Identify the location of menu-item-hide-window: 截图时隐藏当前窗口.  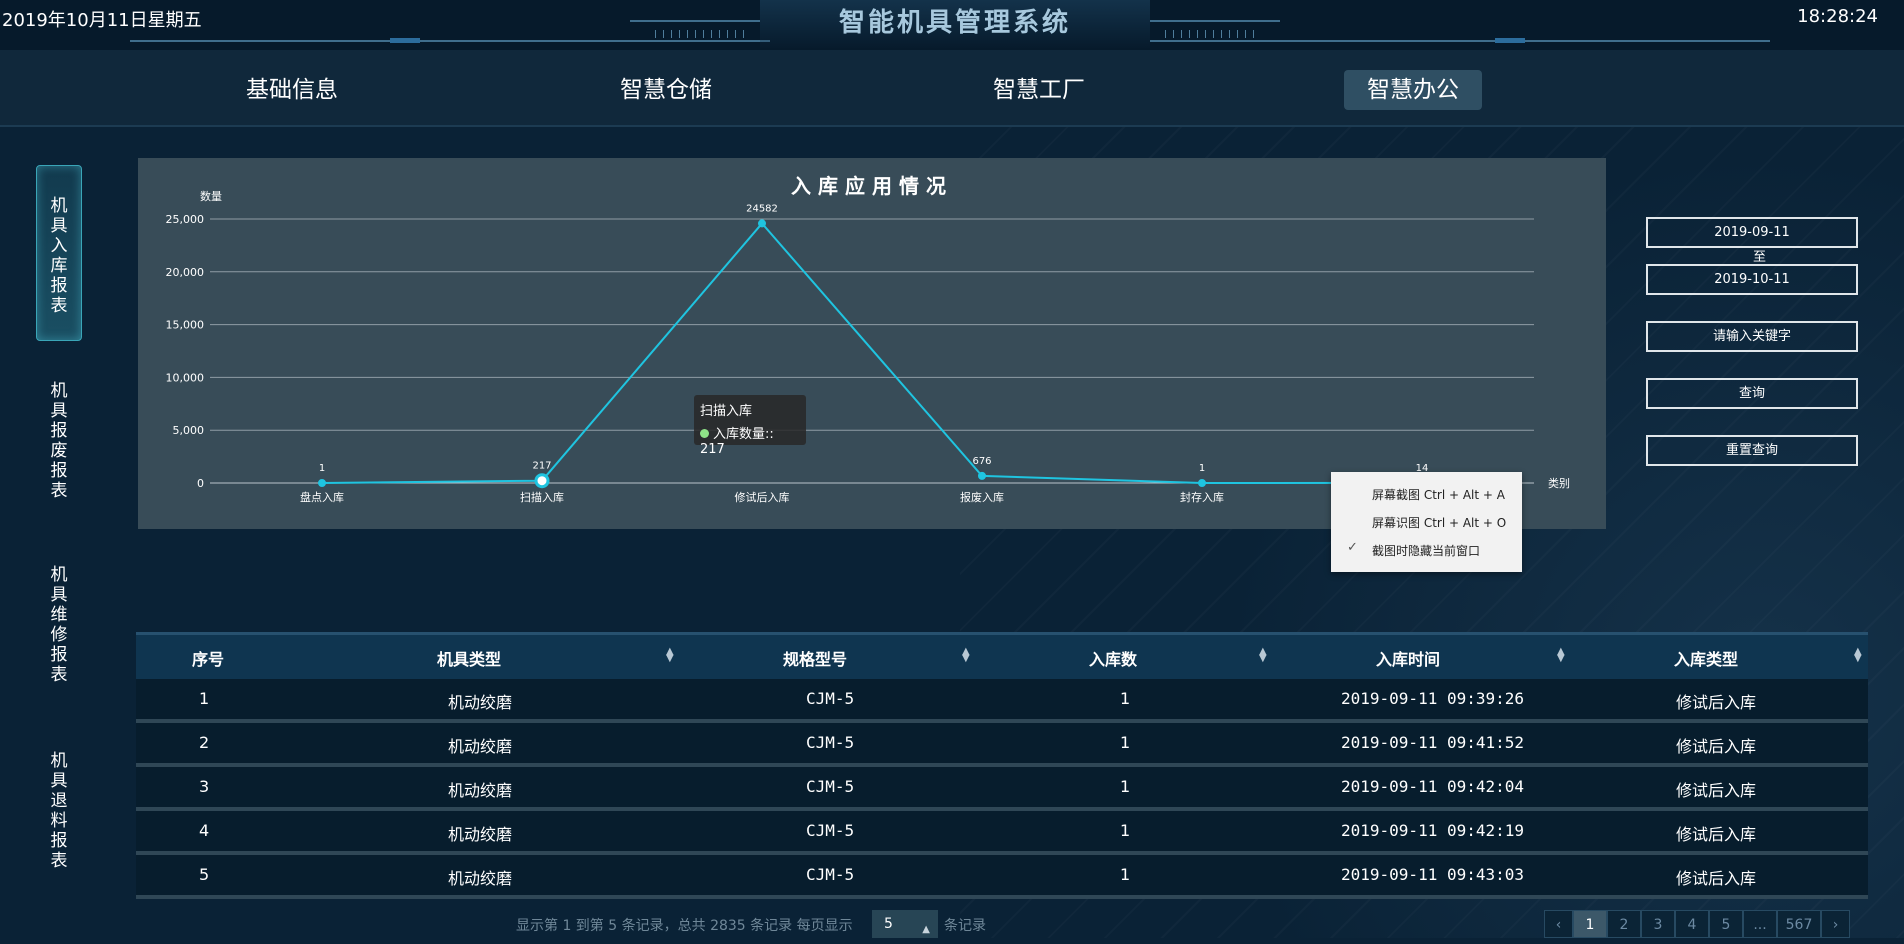
(1426, 550).